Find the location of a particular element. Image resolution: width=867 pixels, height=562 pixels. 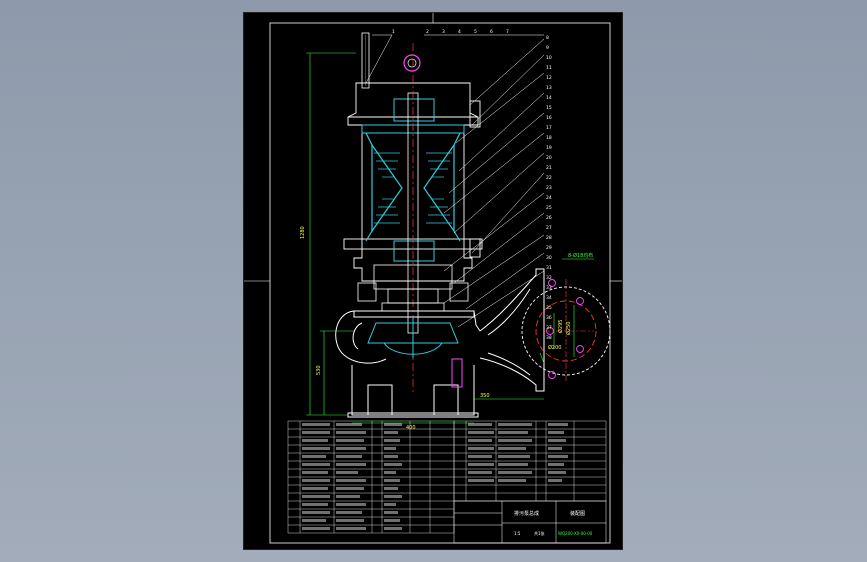

drawing-name: 装配图 is located at coordinates (577, 513).